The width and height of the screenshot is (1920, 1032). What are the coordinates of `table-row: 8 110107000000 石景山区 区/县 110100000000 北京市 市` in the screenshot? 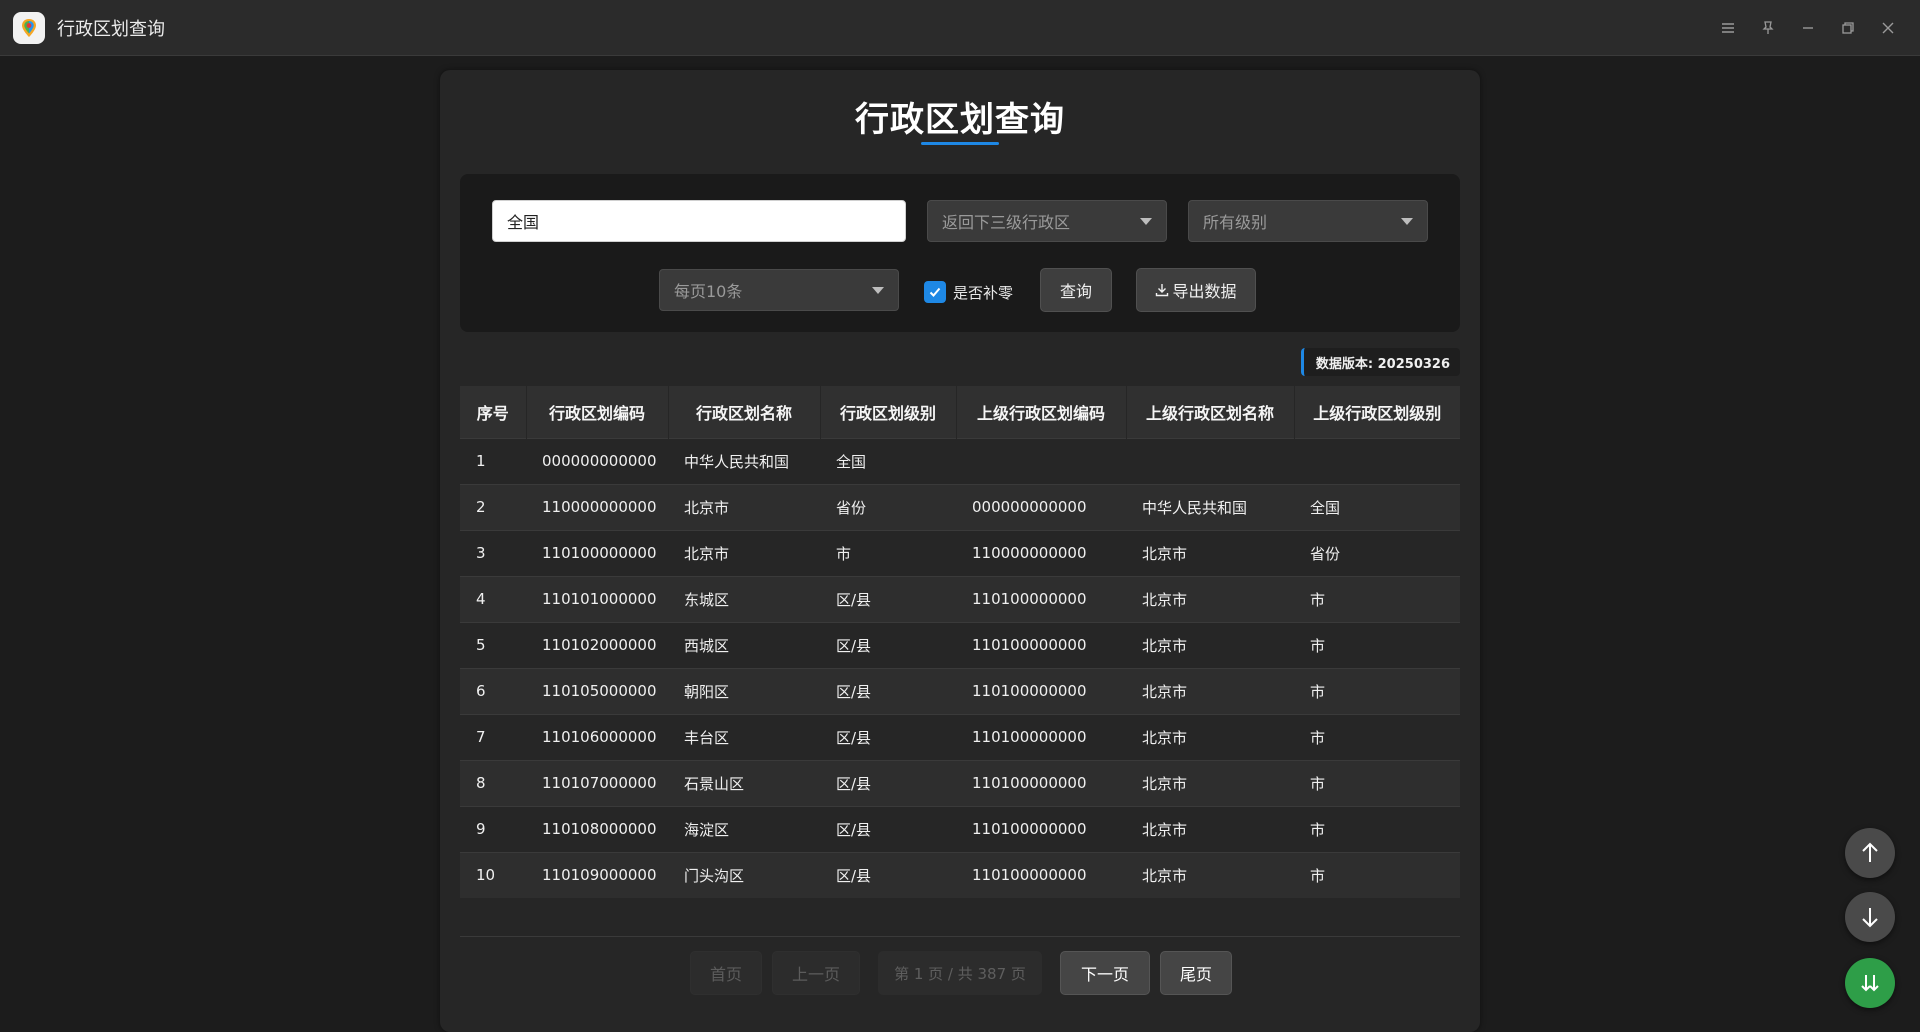 It's located at (960, 783).